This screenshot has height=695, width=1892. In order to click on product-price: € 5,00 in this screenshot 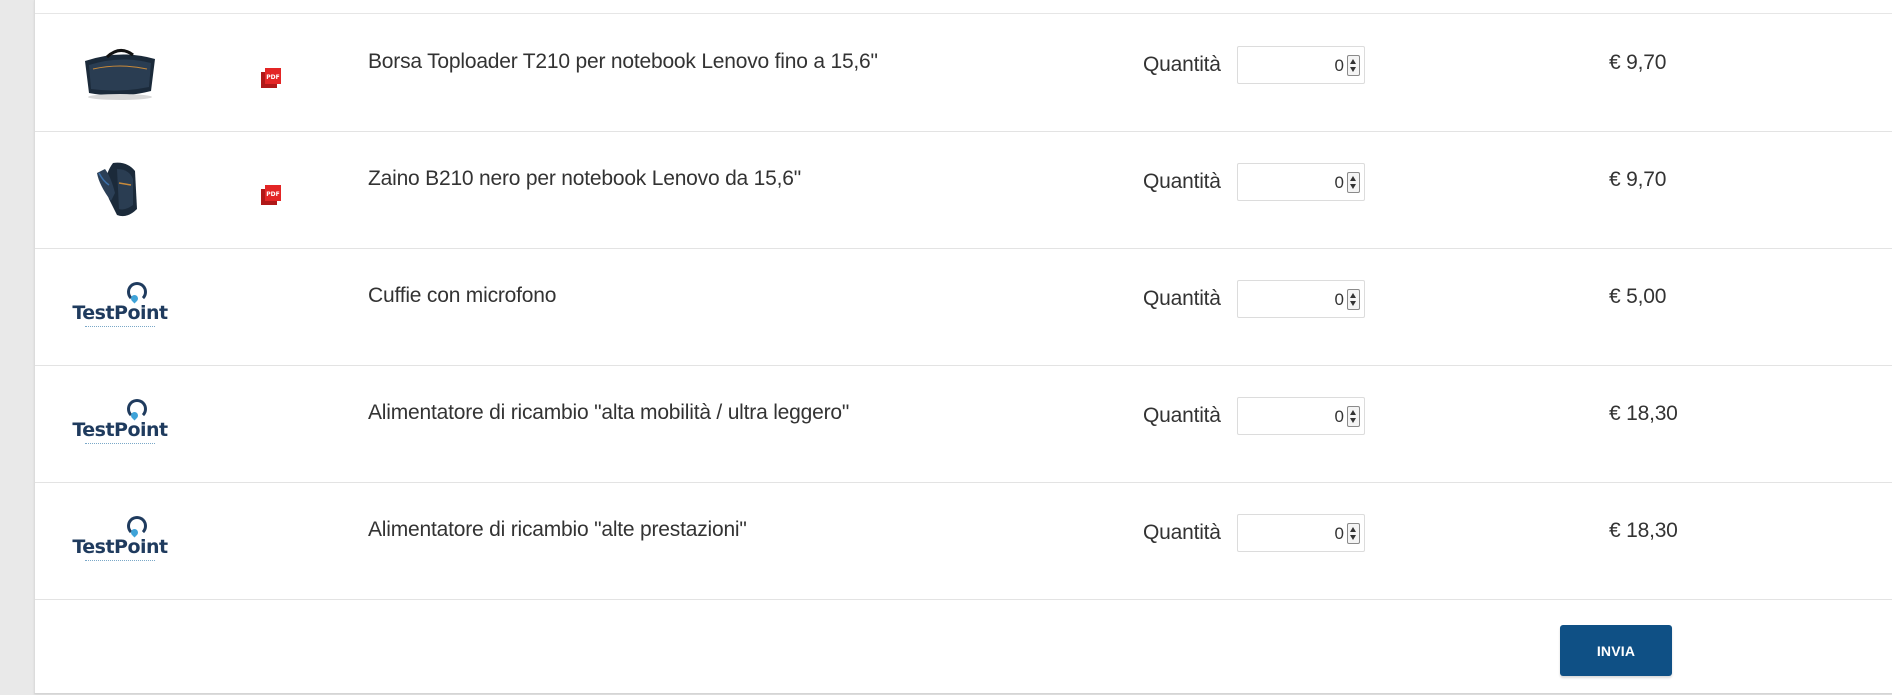, I will do `click(1638, 296)`.